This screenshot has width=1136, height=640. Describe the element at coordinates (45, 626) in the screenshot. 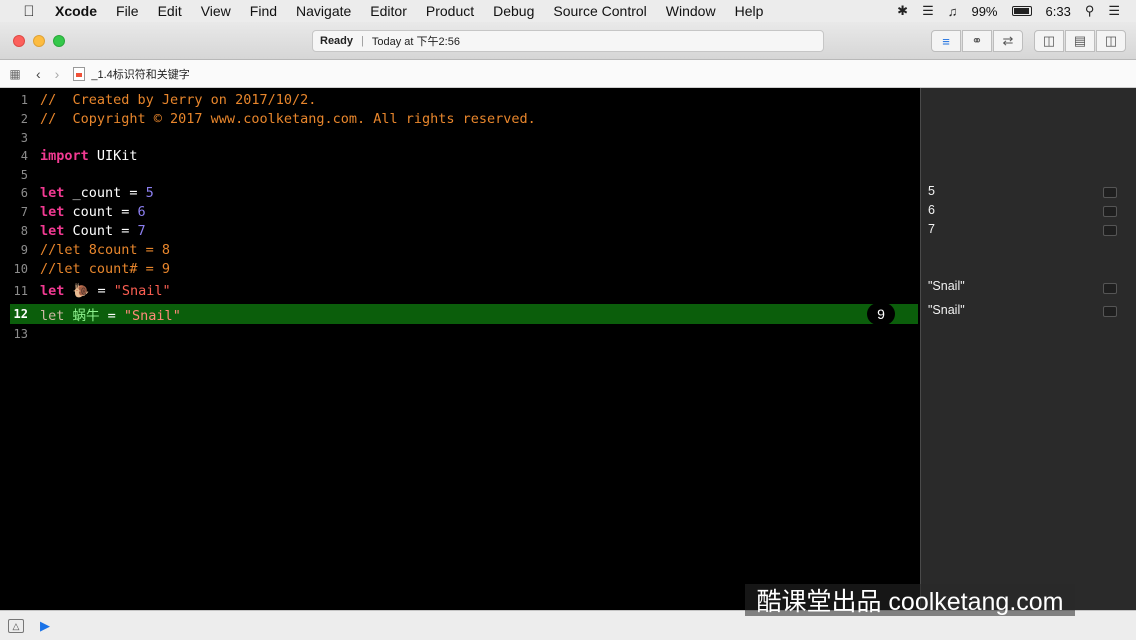

I see `run-playground-icon: ▶` at that location.